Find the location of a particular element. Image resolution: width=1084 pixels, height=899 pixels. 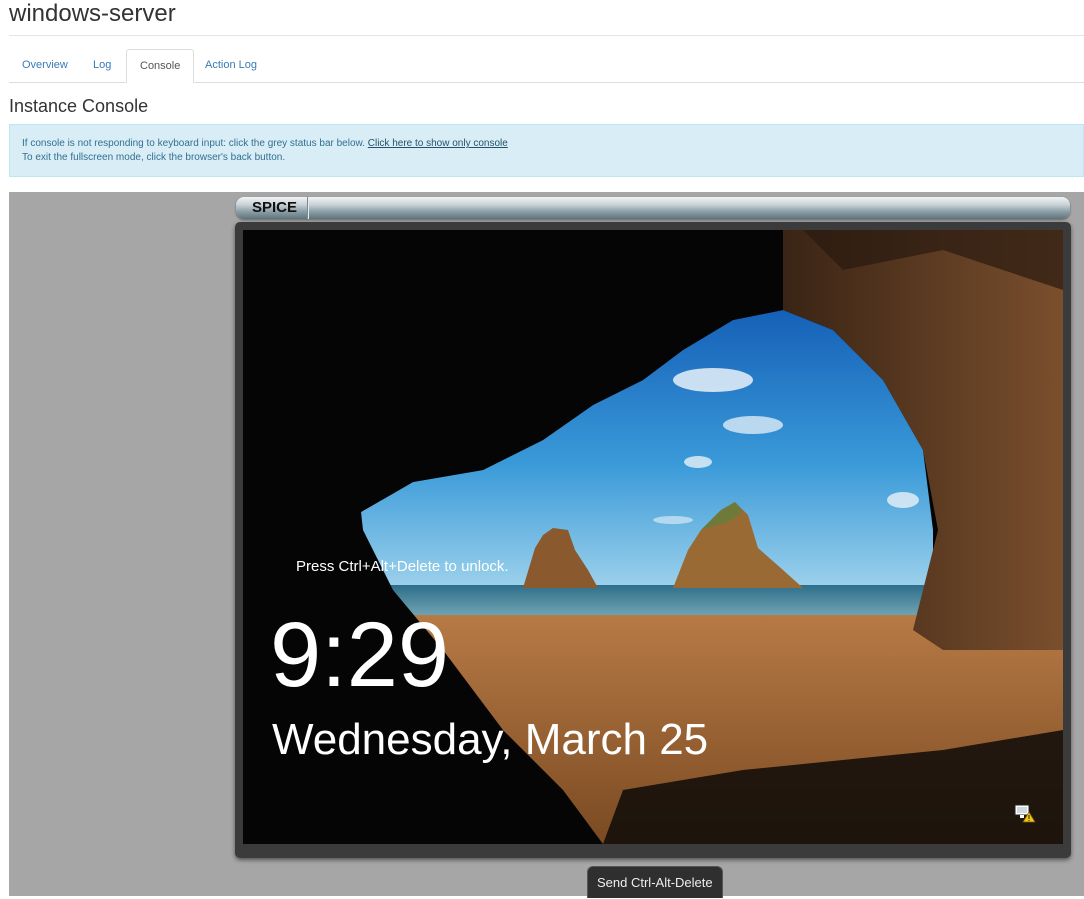

tab-console: Console is located at coordinates (160, 66).